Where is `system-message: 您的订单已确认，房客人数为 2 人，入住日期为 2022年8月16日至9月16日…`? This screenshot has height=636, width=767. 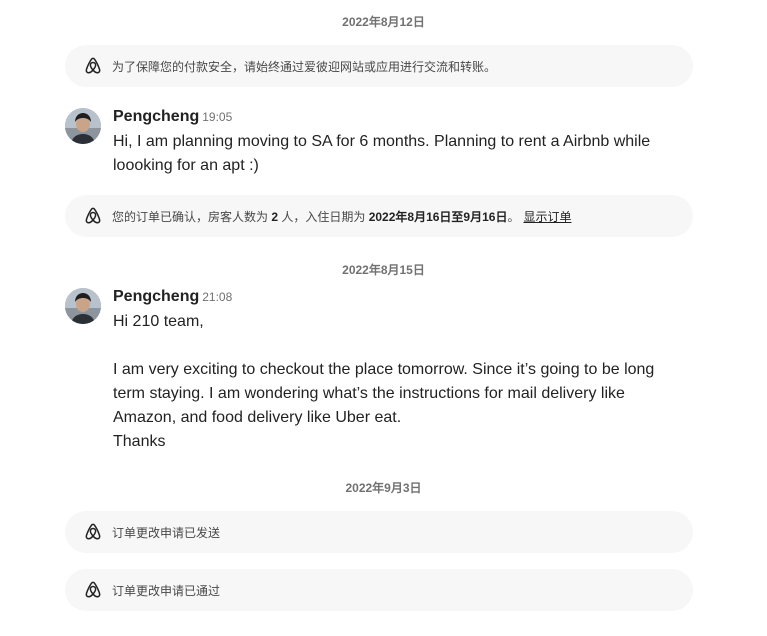
system-message: 您的订单已确认，房客人数为 2 人，入住日期为 2022年8月16日至9月16日… is located at coordinates (379, 216).